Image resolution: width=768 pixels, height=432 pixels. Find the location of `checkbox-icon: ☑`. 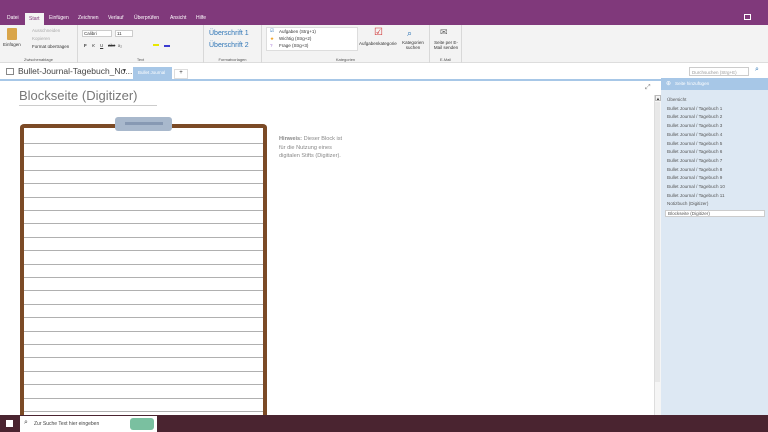

checkbox-icon: ☑ is located at coordinates (272, 30).